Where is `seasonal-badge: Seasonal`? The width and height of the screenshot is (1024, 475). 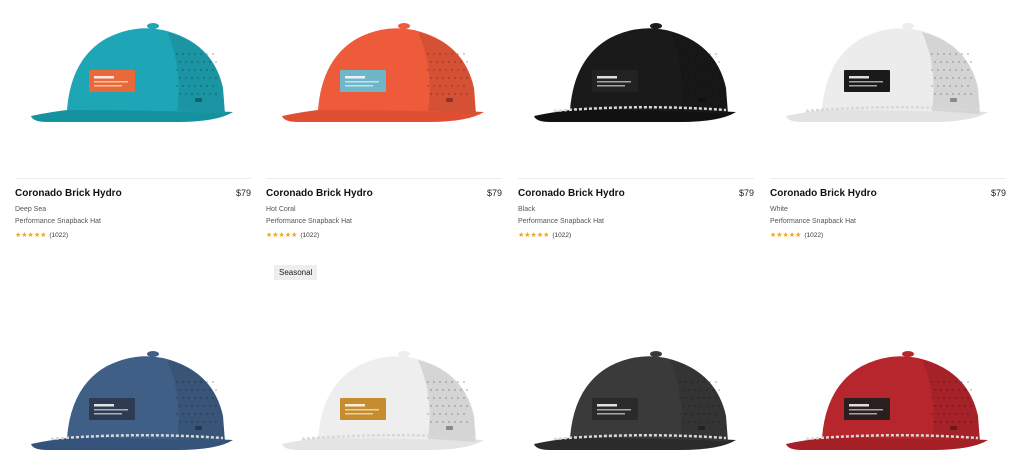
seasonal-badge: Seasonal is located at coordinates (296, 272).